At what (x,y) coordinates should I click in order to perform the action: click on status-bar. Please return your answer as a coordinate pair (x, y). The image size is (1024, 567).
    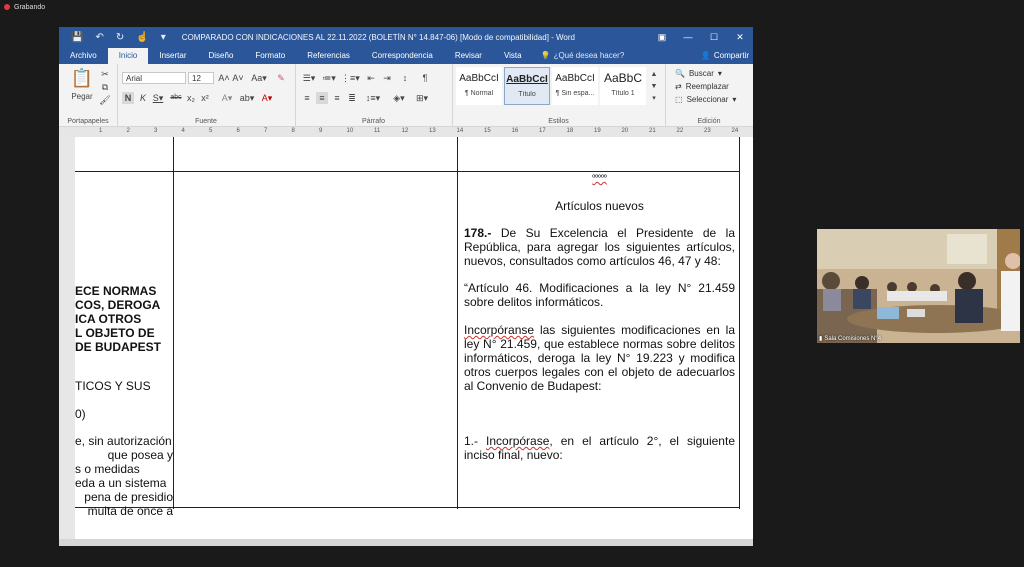
    Looking at the image, I should click on (406, 542).